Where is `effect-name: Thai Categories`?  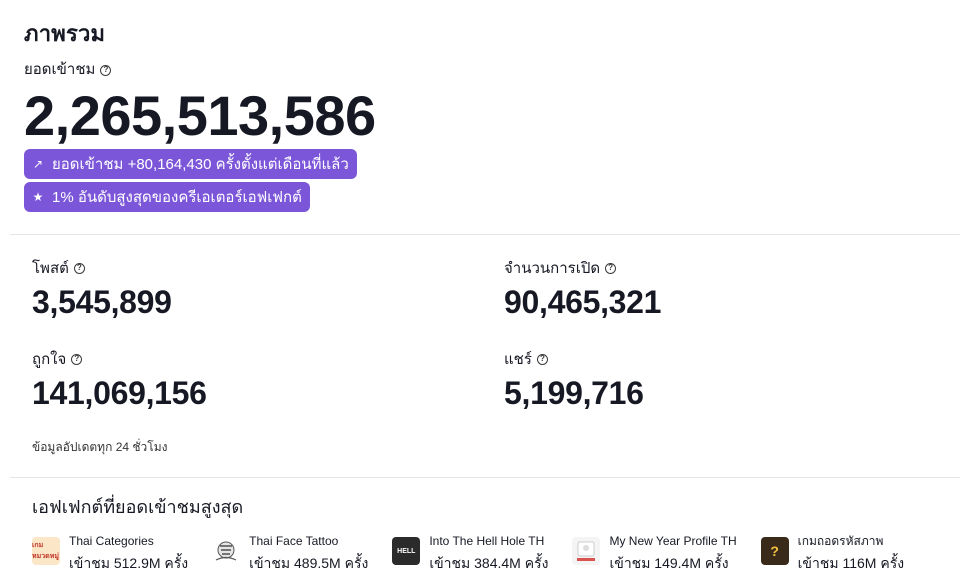
effect-name: Thai Categories is located at coordinates (111, 541).